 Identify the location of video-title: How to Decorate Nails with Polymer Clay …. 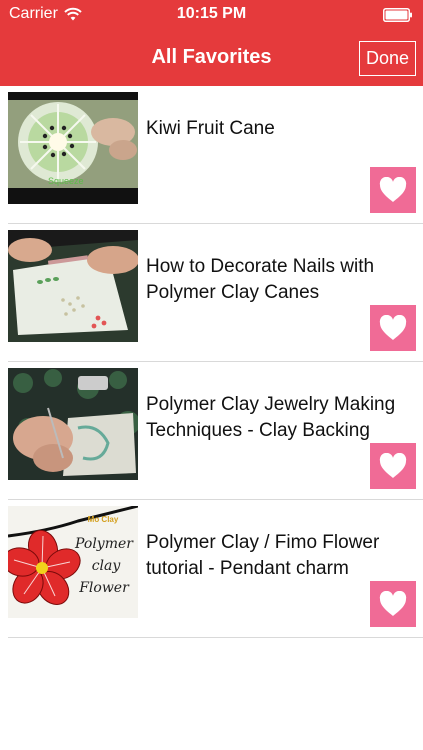
(281, 280).